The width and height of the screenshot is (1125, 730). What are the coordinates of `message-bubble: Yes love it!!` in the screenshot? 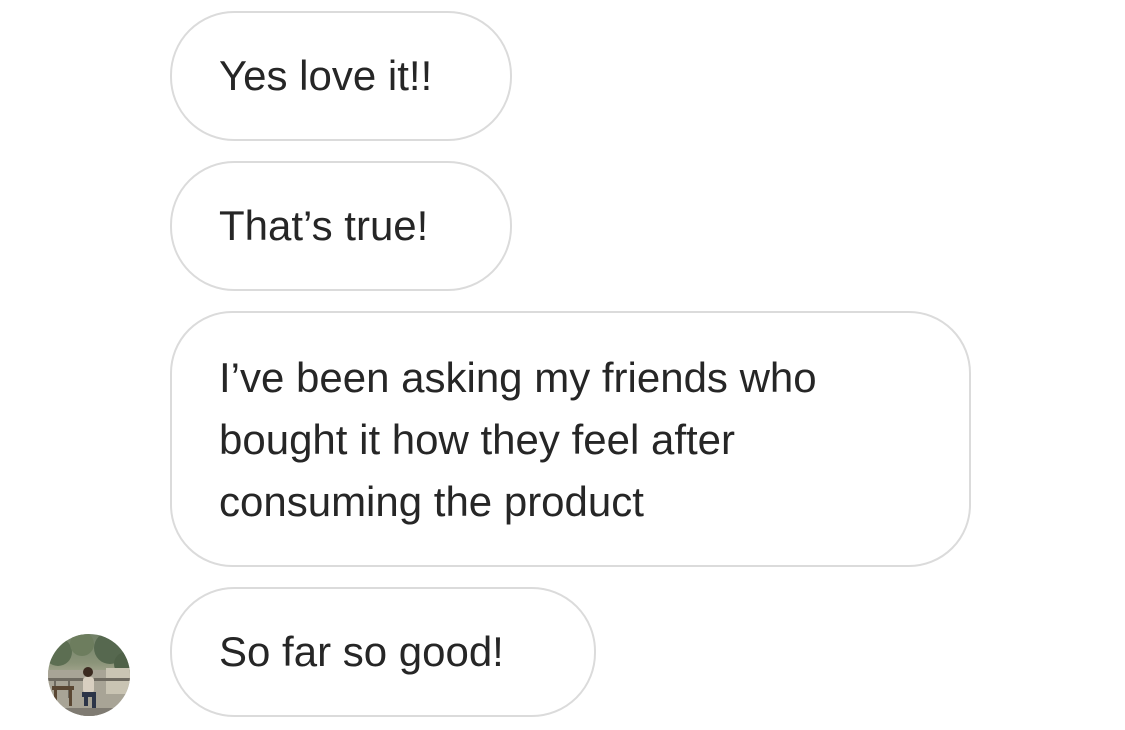 It's located at (341, 76).